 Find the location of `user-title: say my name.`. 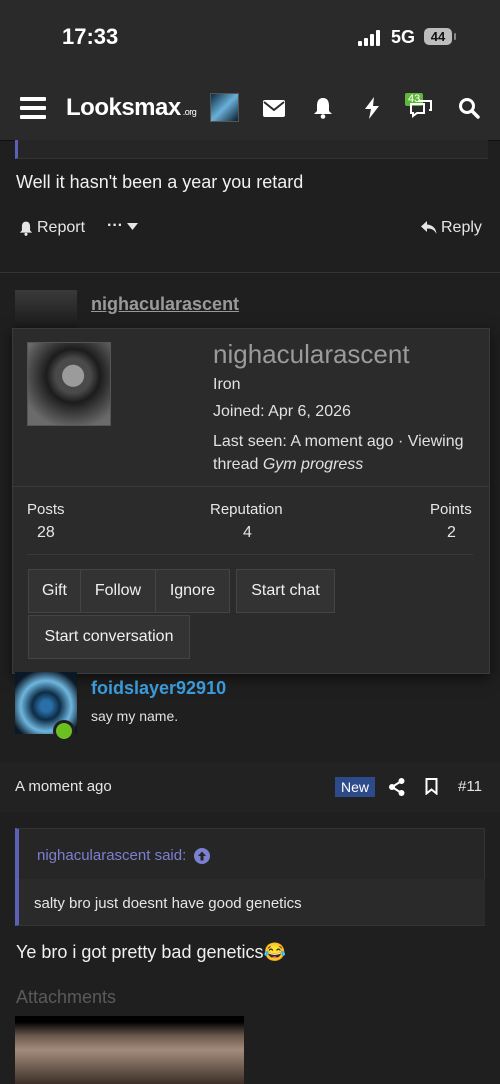

user-title: say my name. is located at coordinates (135, 716).